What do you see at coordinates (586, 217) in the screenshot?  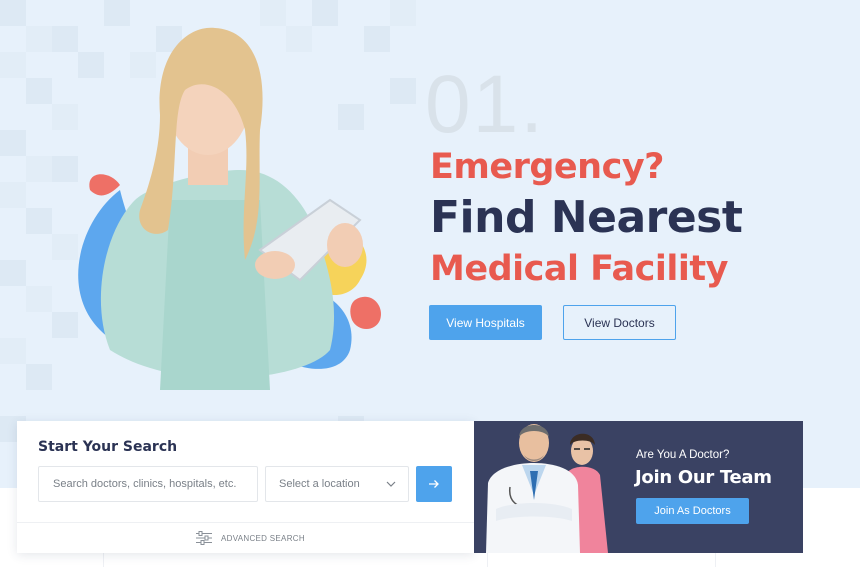 I see `headline-find-nearest: Find Nearest` at bounding box center [586, 217].